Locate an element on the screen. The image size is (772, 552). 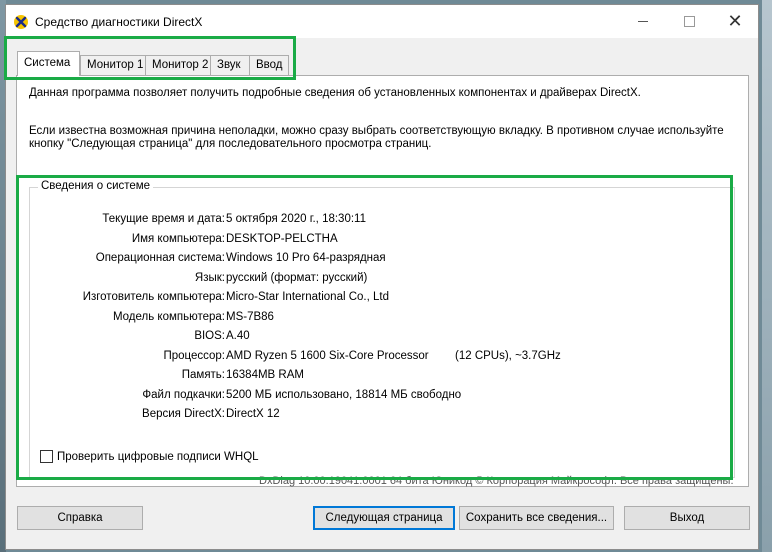
title-bar: Средство диагностики DirectX ✕ is located at coordinates (382, 21).